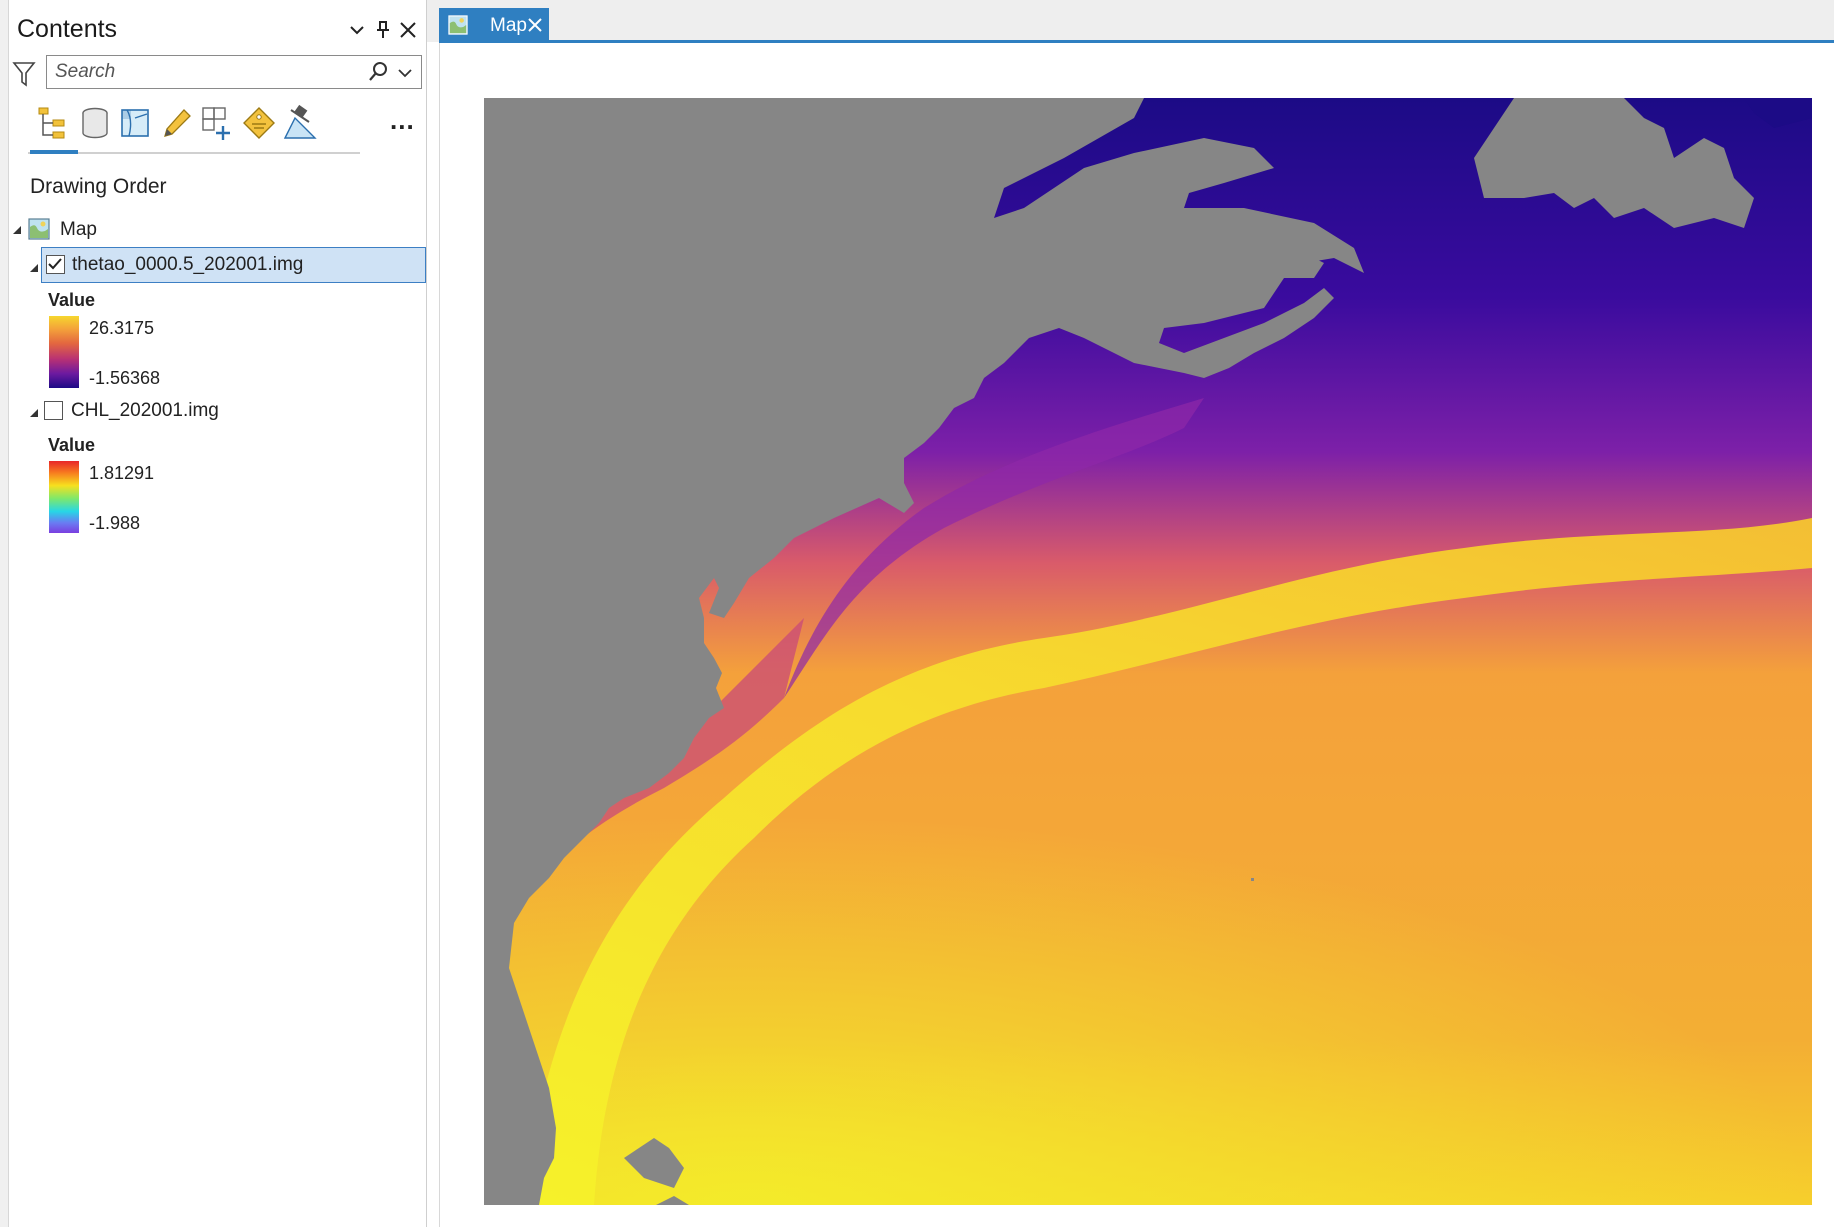  What do you see at coordinates (508, 25) in the screenshot?
I see `map-tab-label: Map` at bounding box center [508, 25].